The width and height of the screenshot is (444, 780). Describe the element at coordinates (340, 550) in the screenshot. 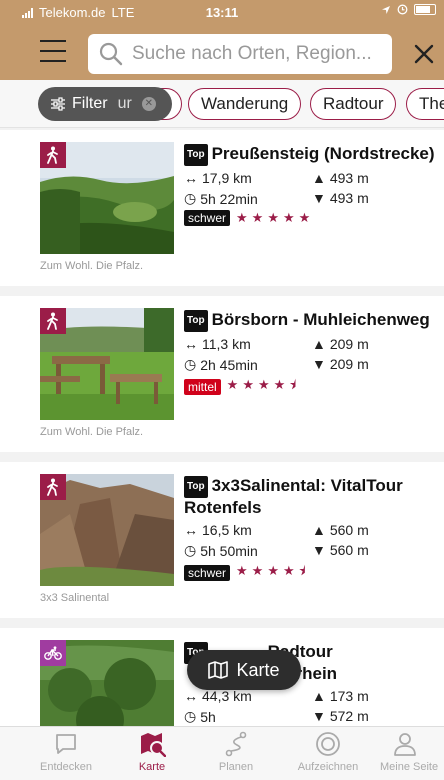

I see `descent: ▼ 560 m` at that location.